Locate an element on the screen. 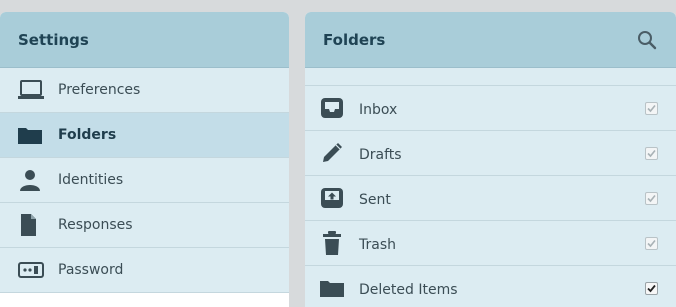 The image size is (676, 307). settings-item-label: Folders is located at coordinates (87, 135).